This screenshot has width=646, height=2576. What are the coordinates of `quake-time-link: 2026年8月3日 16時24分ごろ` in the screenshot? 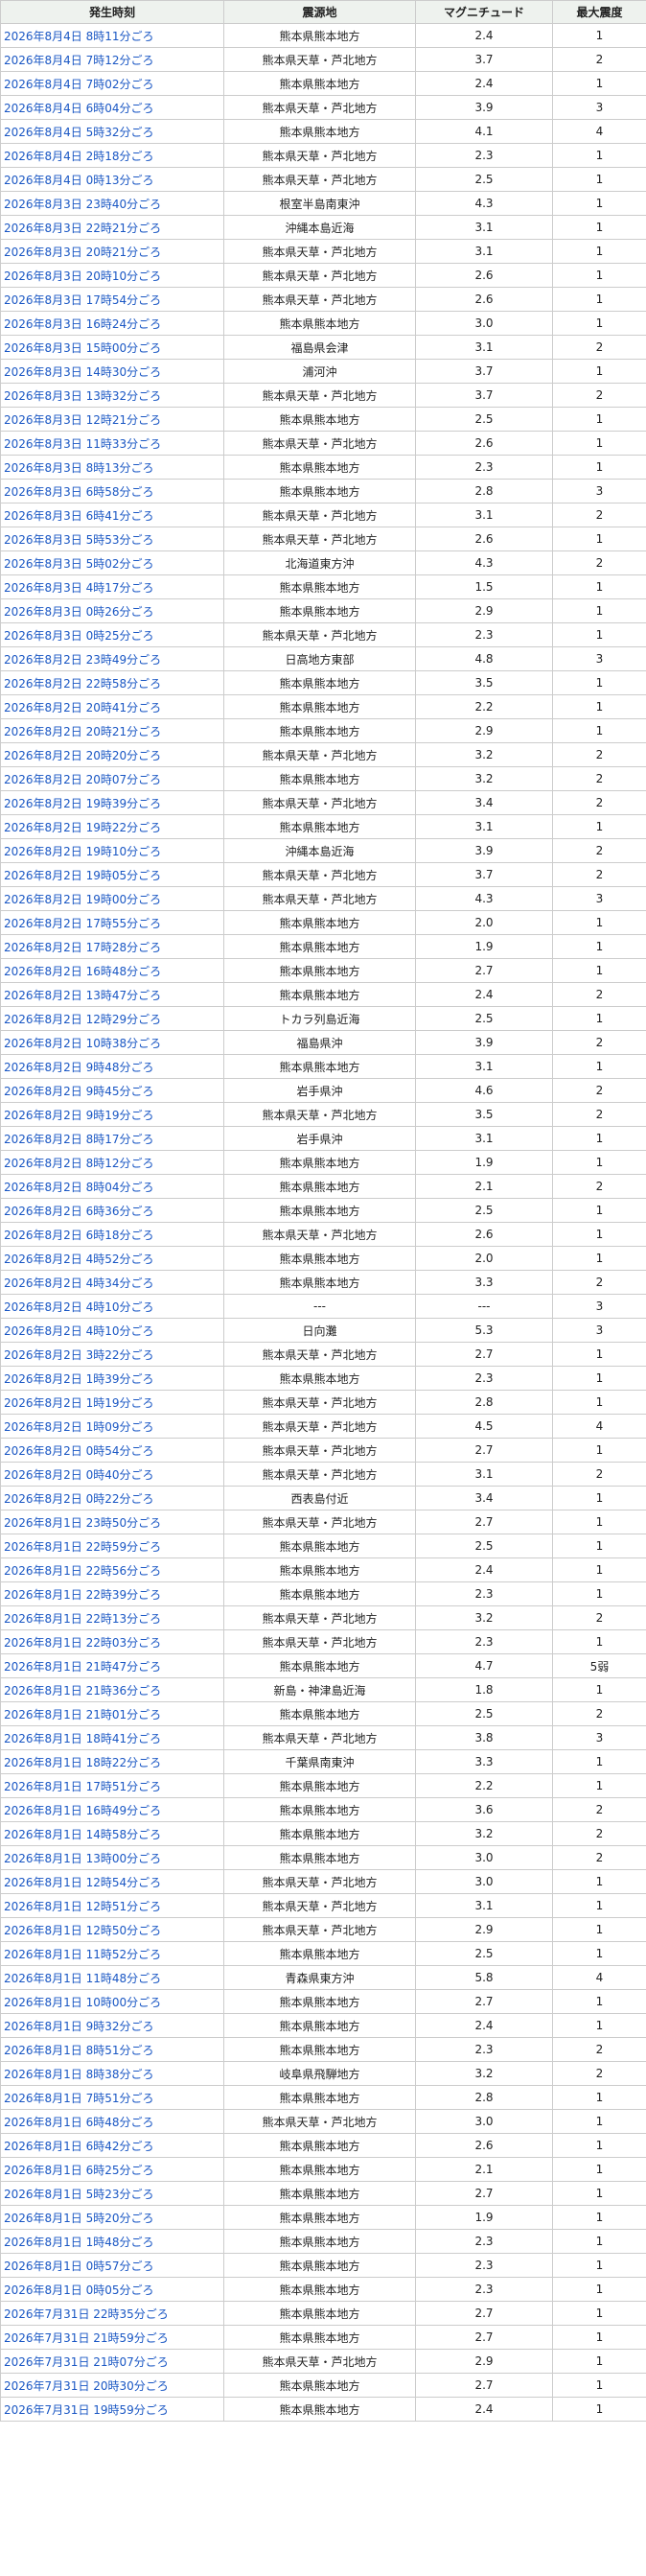 It's located at (82, 324).